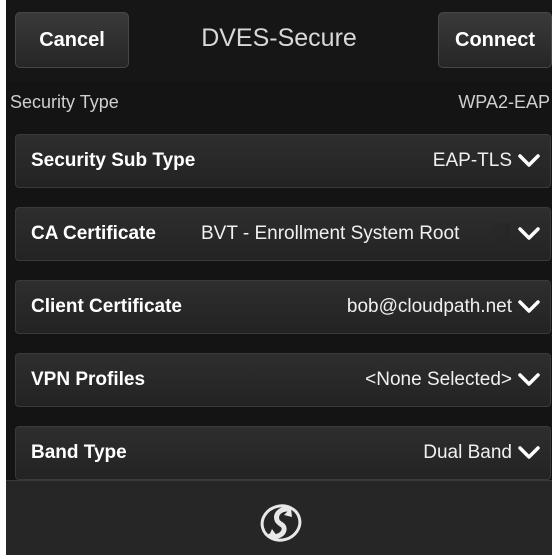 The height and width of the screenshot is (555, 552). What do you see at coordinates (283, 307) in the screenshot?
I see `client-certificate-dropdown: Client Certificate bob@cloudpath.net` at bounding box center [283, 307].